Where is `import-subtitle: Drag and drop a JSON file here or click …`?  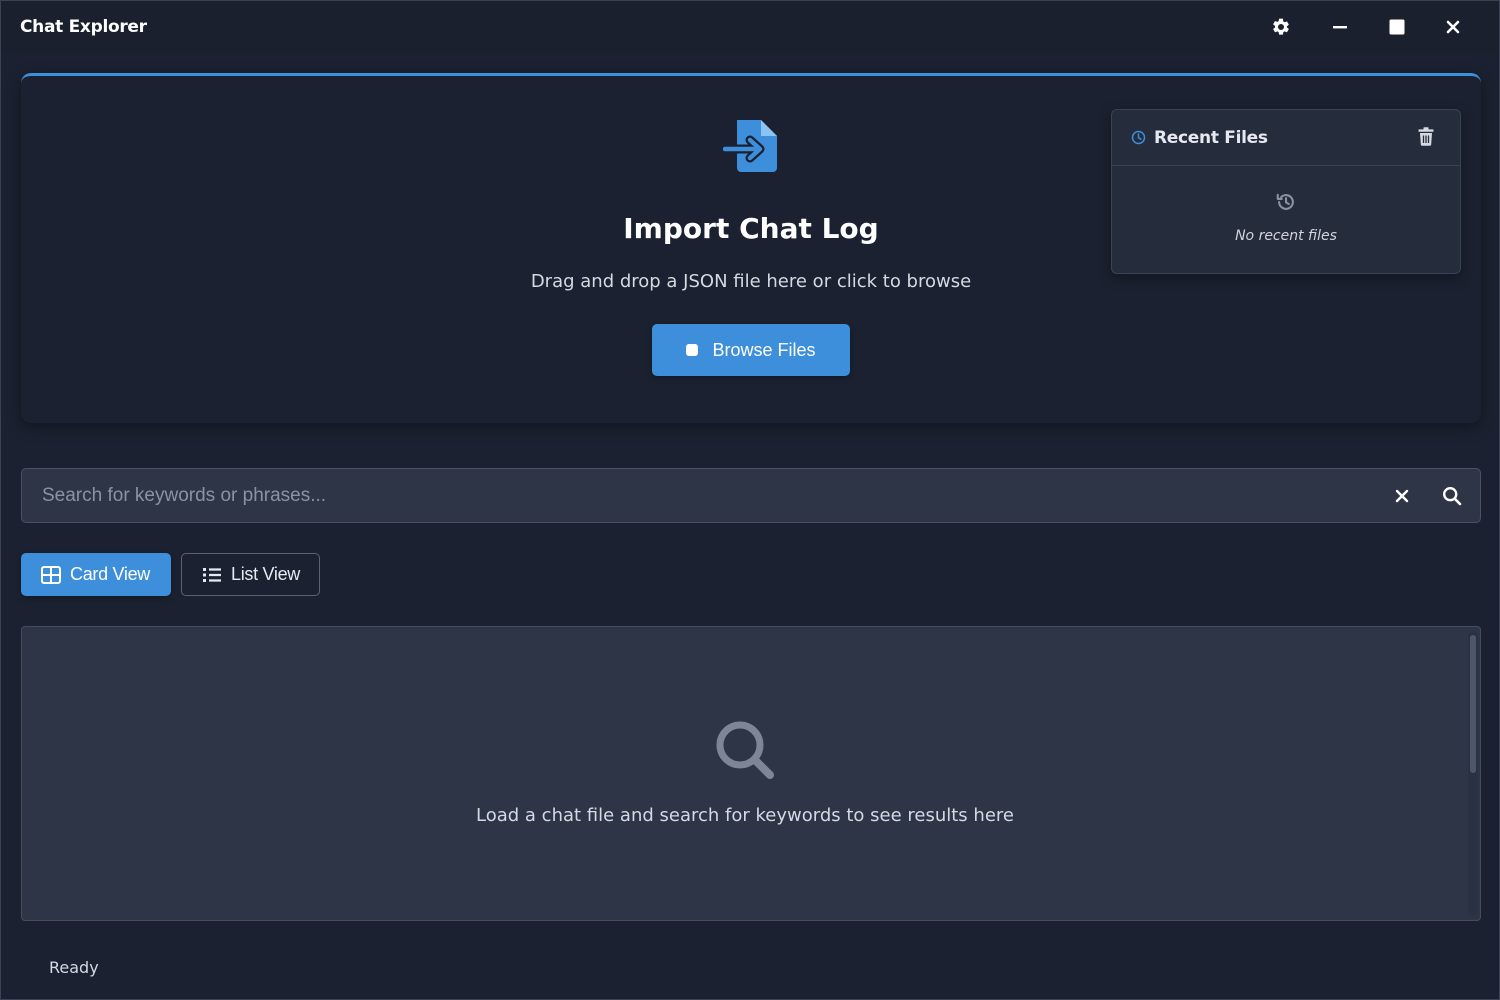
import-subtitle: Drag and drop a JSON file here or click … is located at coordinates (751, 281).